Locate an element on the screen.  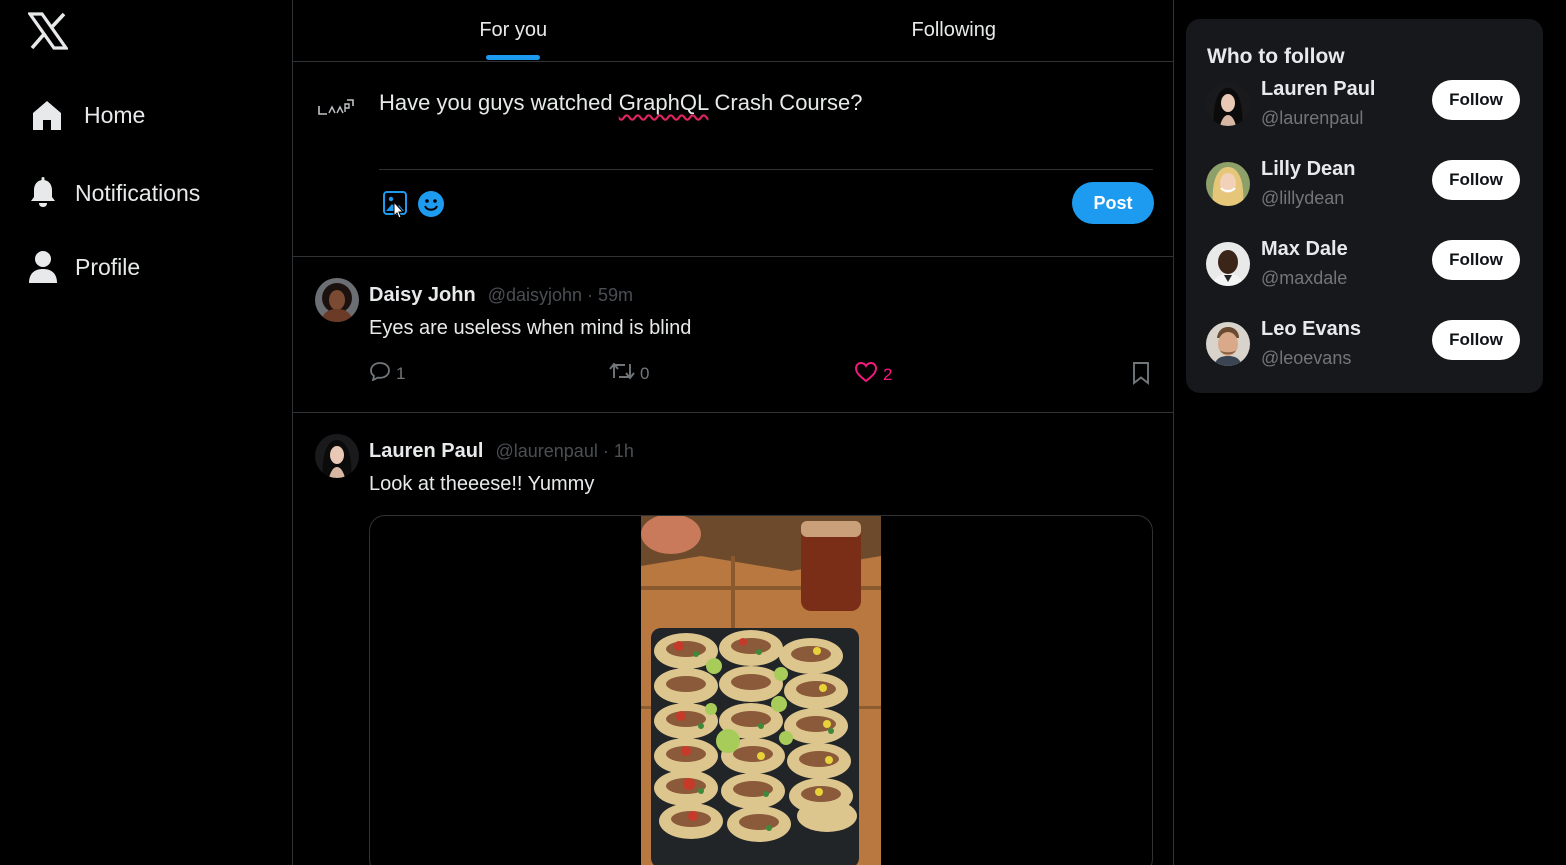
reply-button: 1 is located at coordinates (387, 373).